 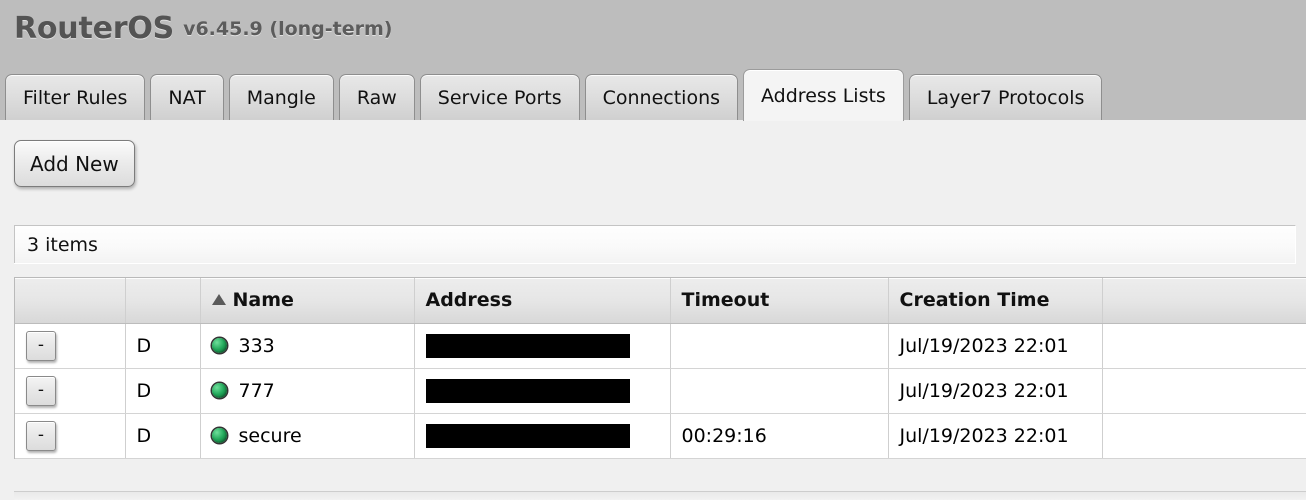 I want to click on cell-name: secure, so click(x=307, y=436).